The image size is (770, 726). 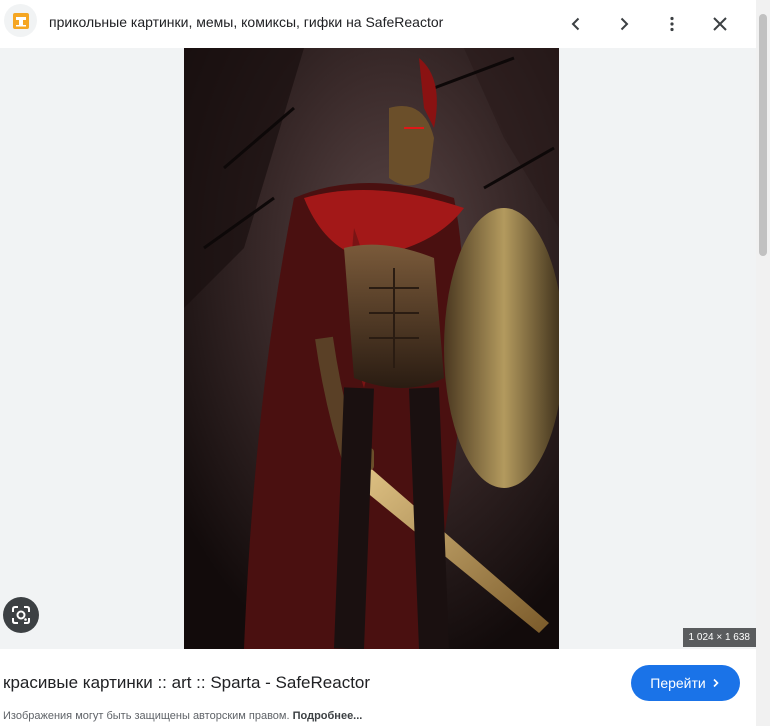 I want to click on google-lens-button, so click(x=21, y=615).